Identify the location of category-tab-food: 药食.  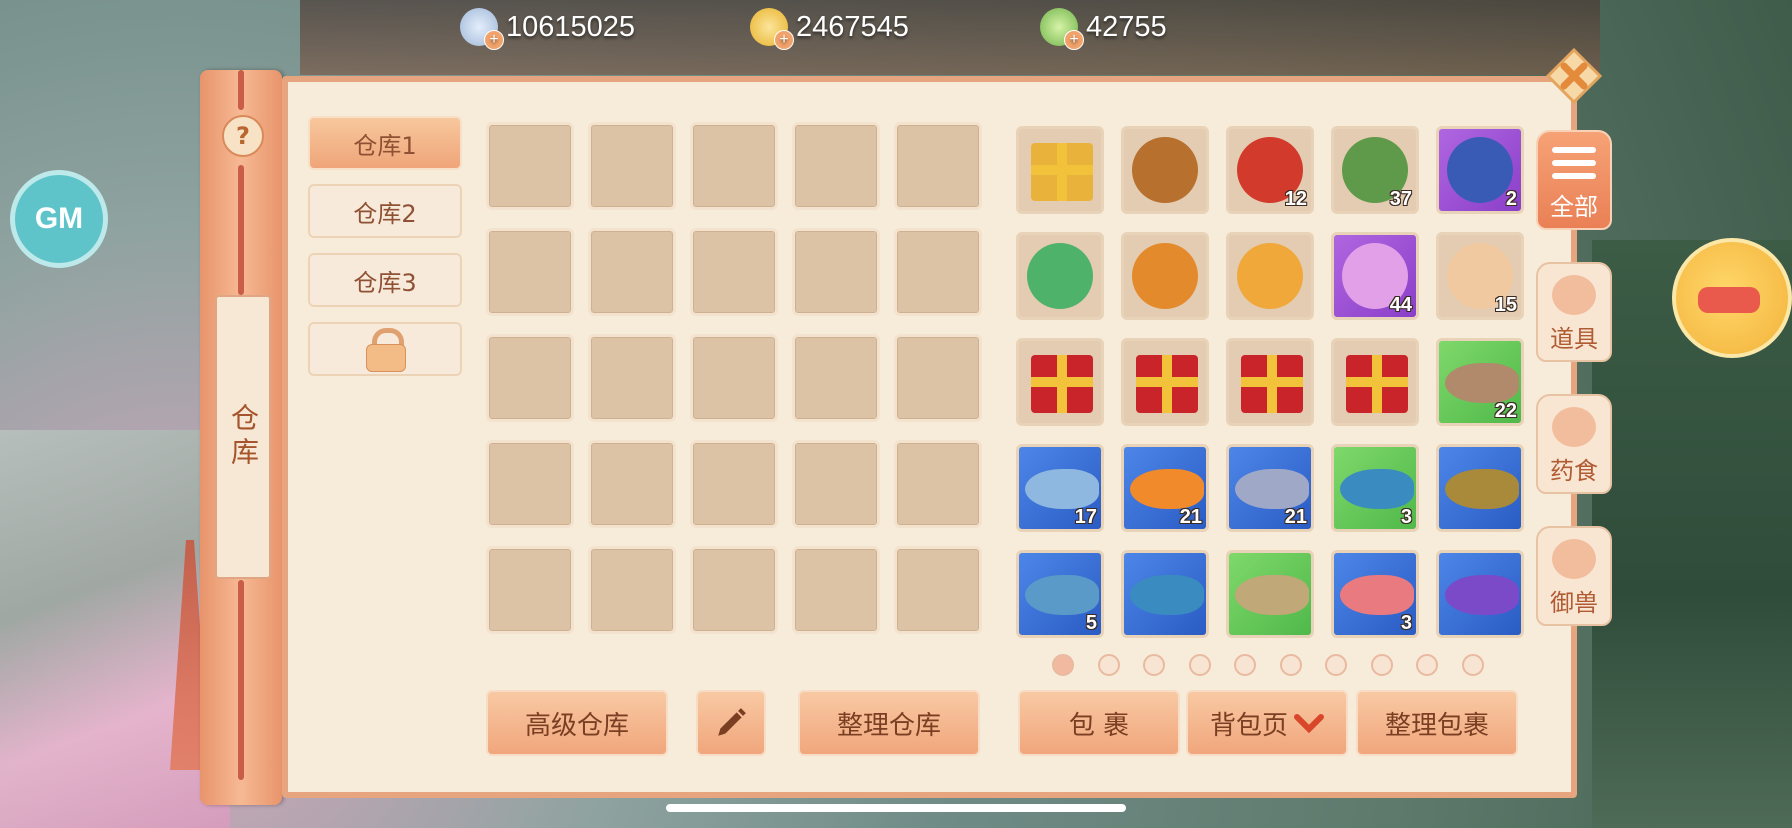
(1574, 444).